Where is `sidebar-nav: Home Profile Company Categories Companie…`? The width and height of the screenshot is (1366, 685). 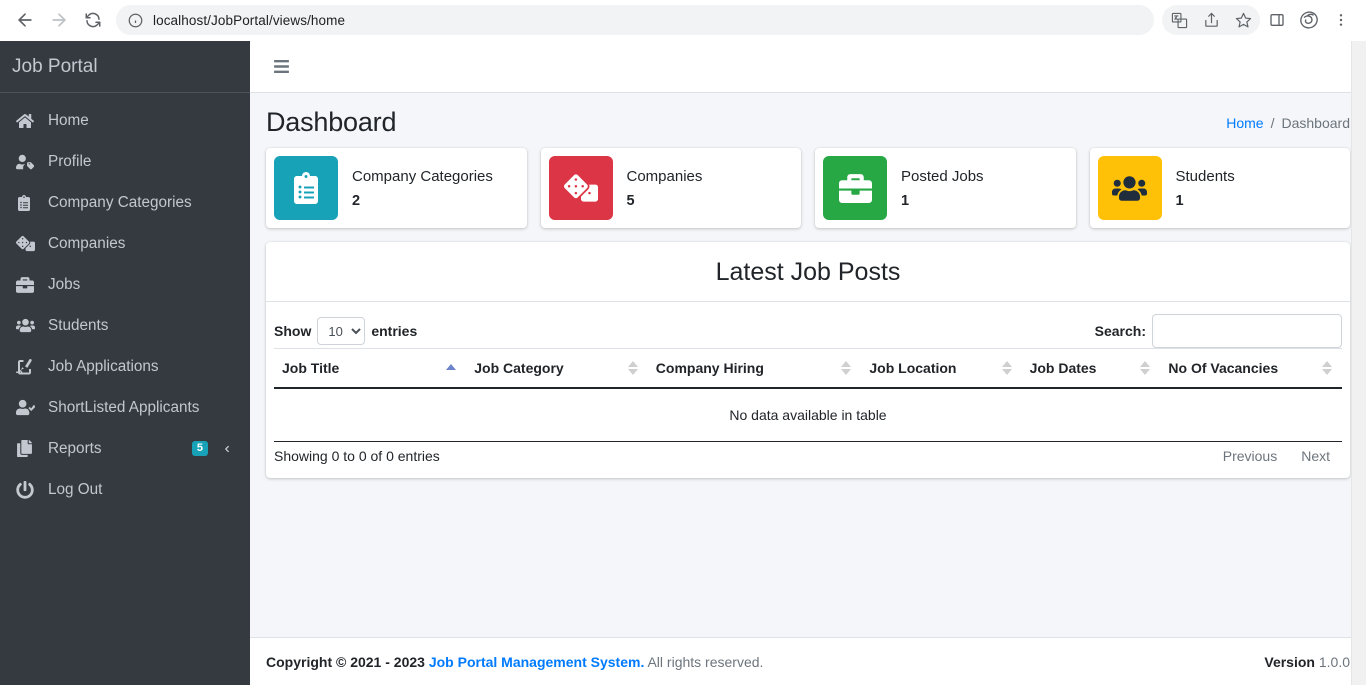 sidebar-nav: Home Profile Company Categories Companie… is located at coordinates (125, 301).